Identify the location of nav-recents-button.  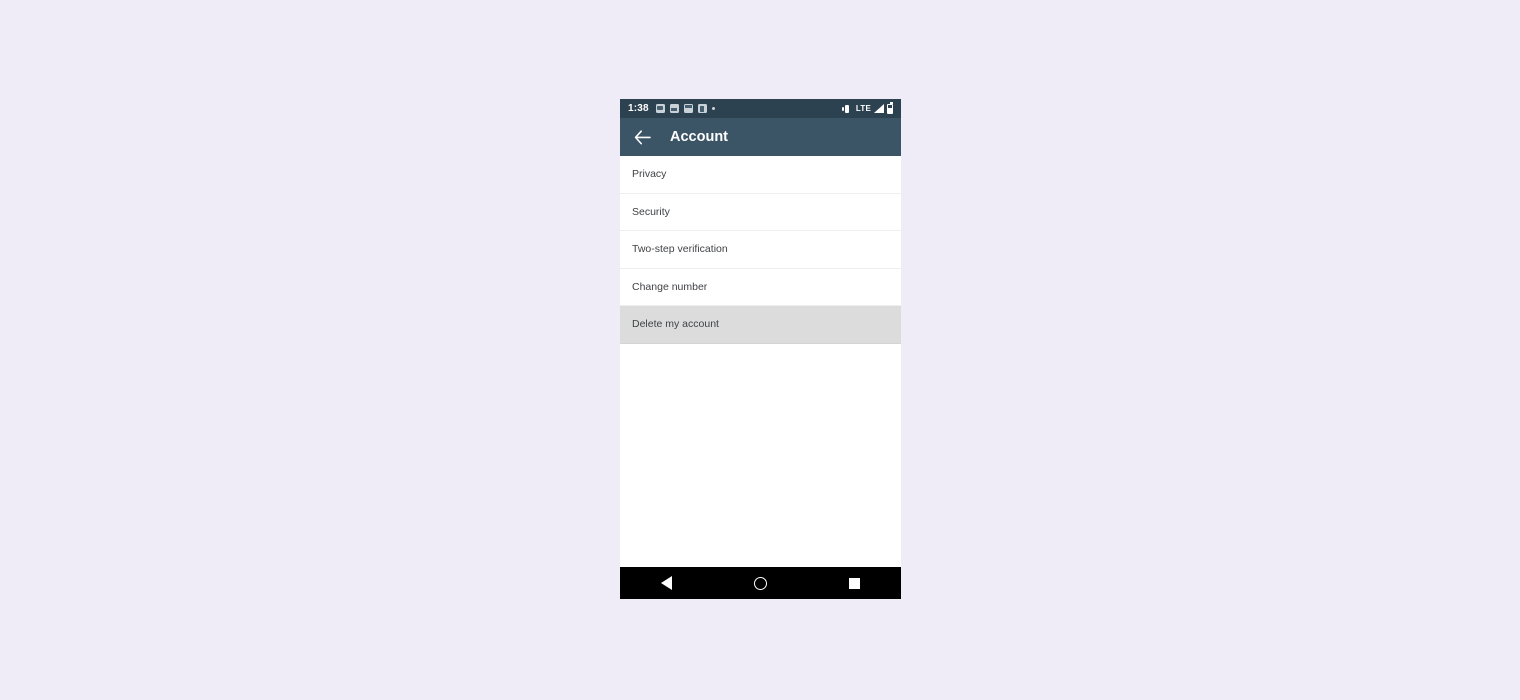
(854, 583).